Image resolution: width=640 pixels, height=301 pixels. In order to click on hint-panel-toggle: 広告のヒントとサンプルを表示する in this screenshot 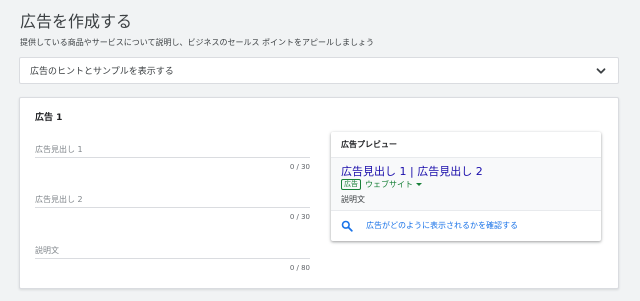, I will do `click(319, 70)`.